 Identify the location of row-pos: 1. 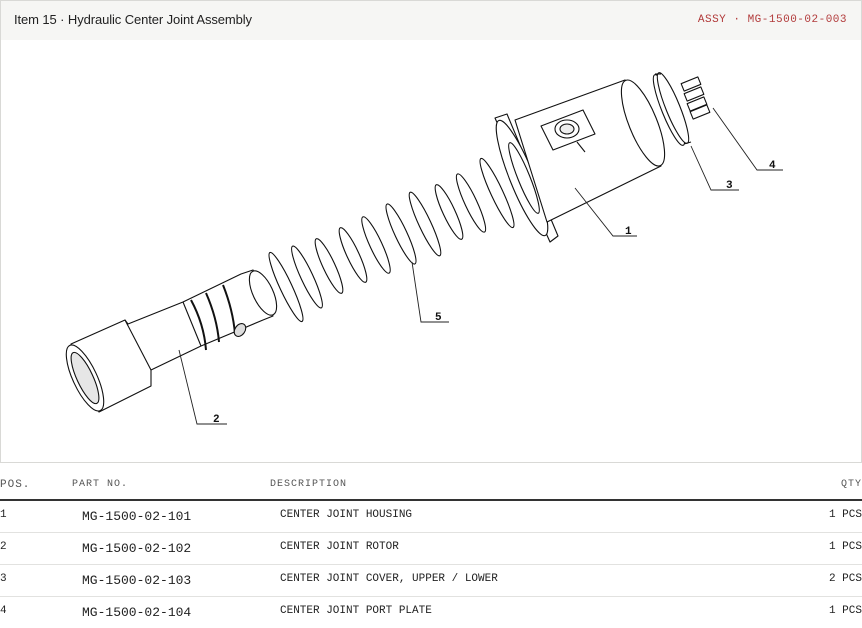
(3, 515).